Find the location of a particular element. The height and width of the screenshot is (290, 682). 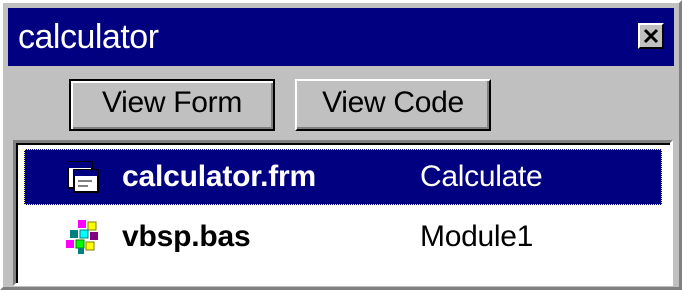

window-title: calculator is located at coordinates (88, 37).